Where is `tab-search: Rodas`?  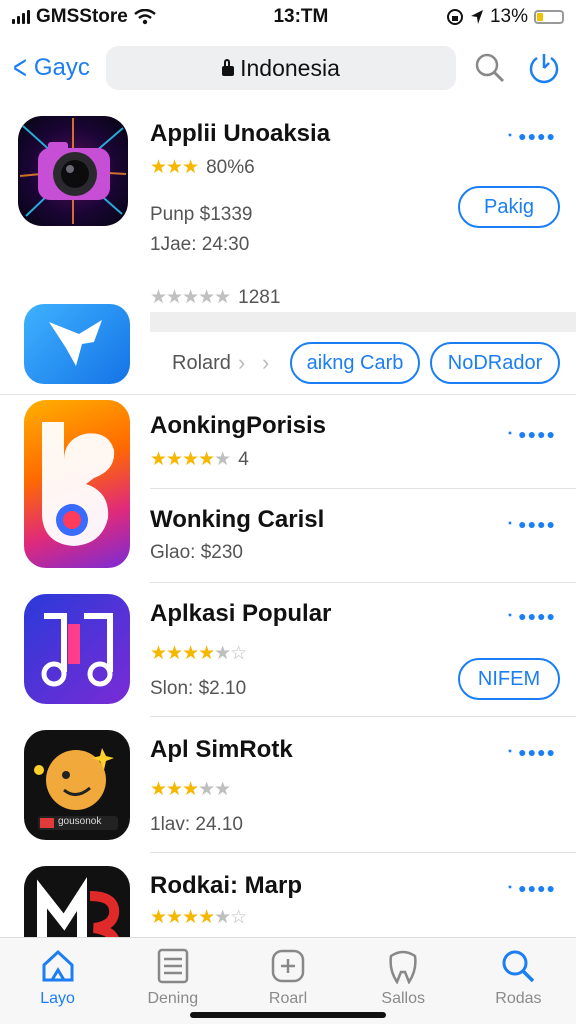 tab-search: Rodas is located at coordinates (518, 981).